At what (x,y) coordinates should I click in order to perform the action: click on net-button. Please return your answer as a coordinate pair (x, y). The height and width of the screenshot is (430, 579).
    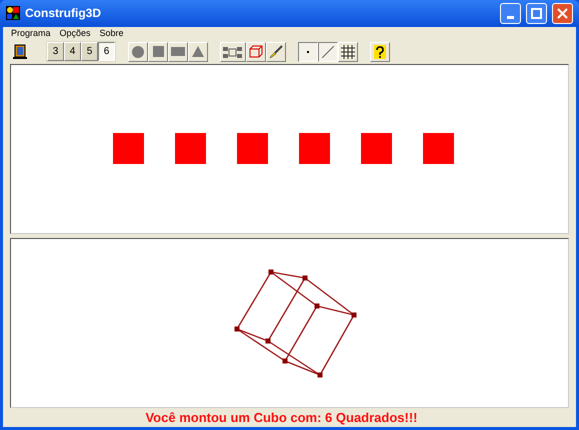
    Looking at the image, I should click on (233, 52).